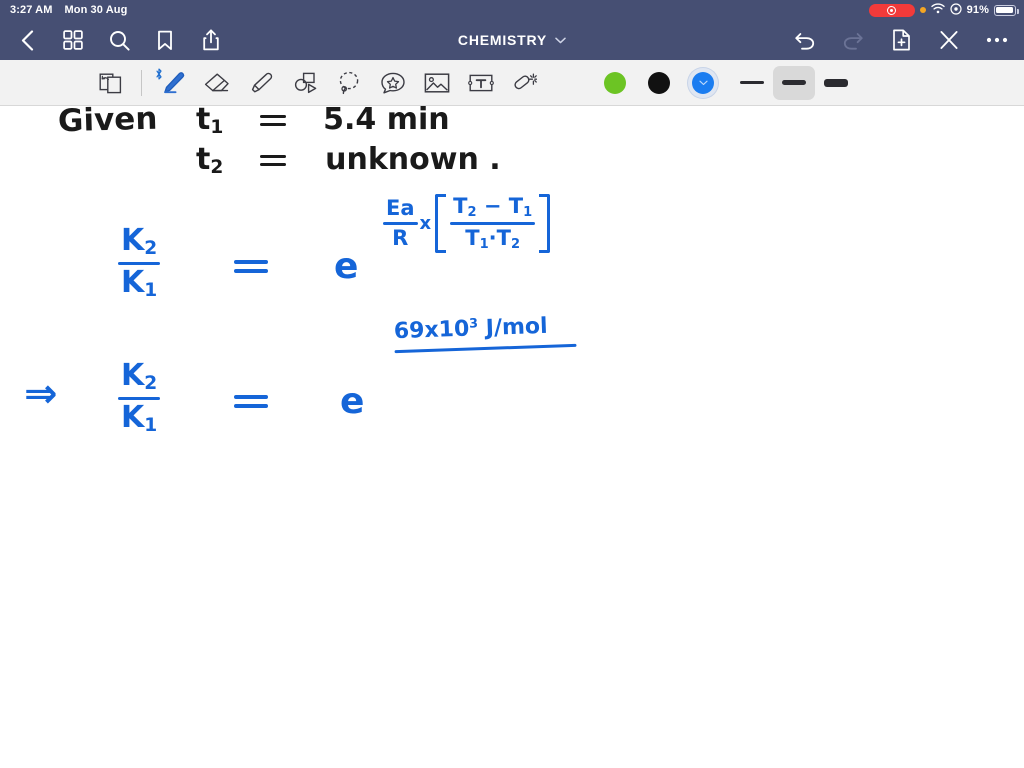 Image resolution: width=1024 pixels, height=768 pixels. I want to click on wifi-icon, so click(937, 10).